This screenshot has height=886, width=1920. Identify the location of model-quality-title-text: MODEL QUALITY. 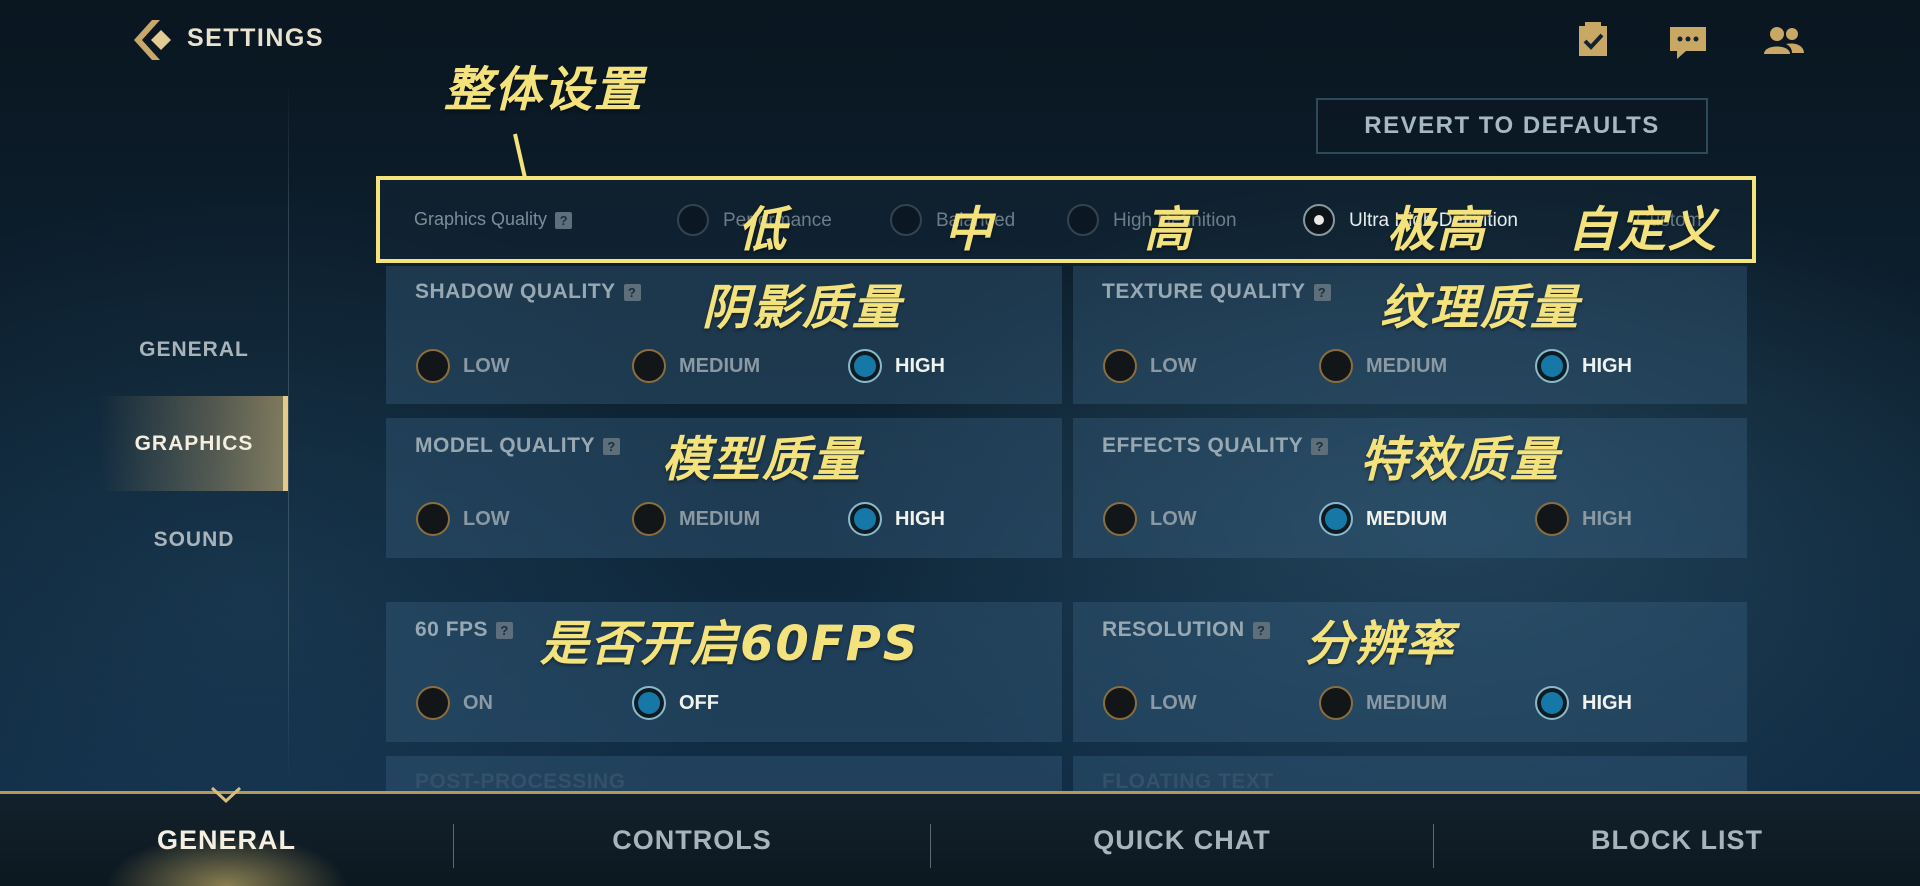
(505, 445).